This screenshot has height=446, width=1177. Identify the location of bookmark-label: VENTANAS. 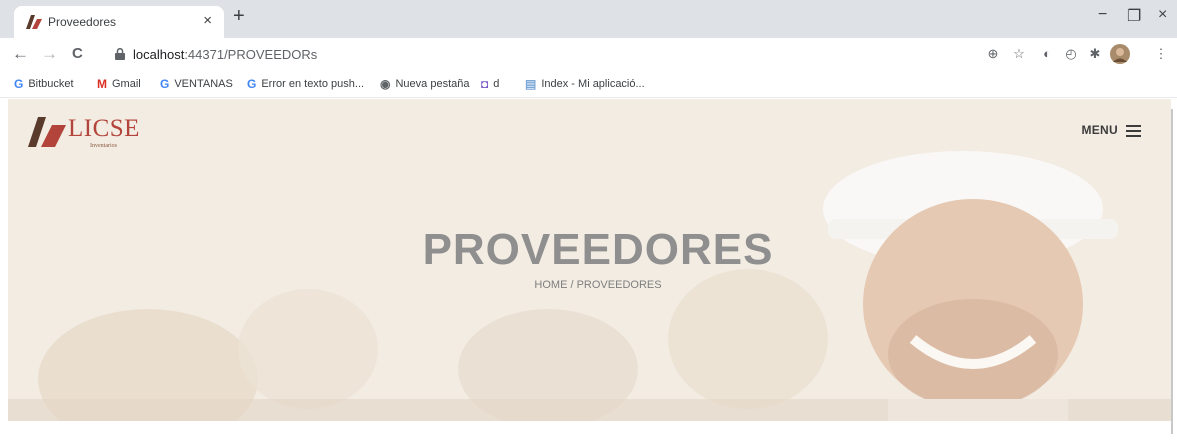
(203, 84).